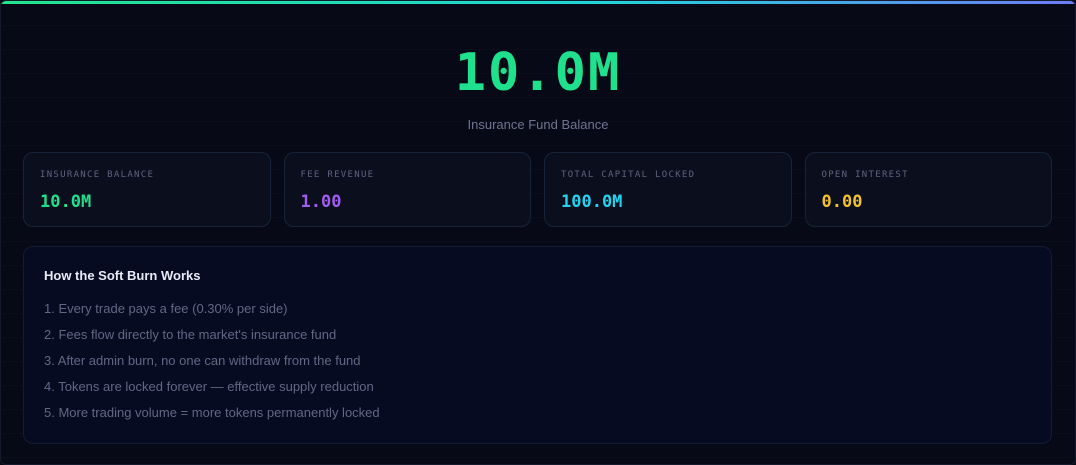 The height and width of the screenshot is (465, 1076). What do you see at coordinates (122, 275) in the screenshot?
I see `info-title: How the Soft Burn Works` at bounding box center [122, 275].